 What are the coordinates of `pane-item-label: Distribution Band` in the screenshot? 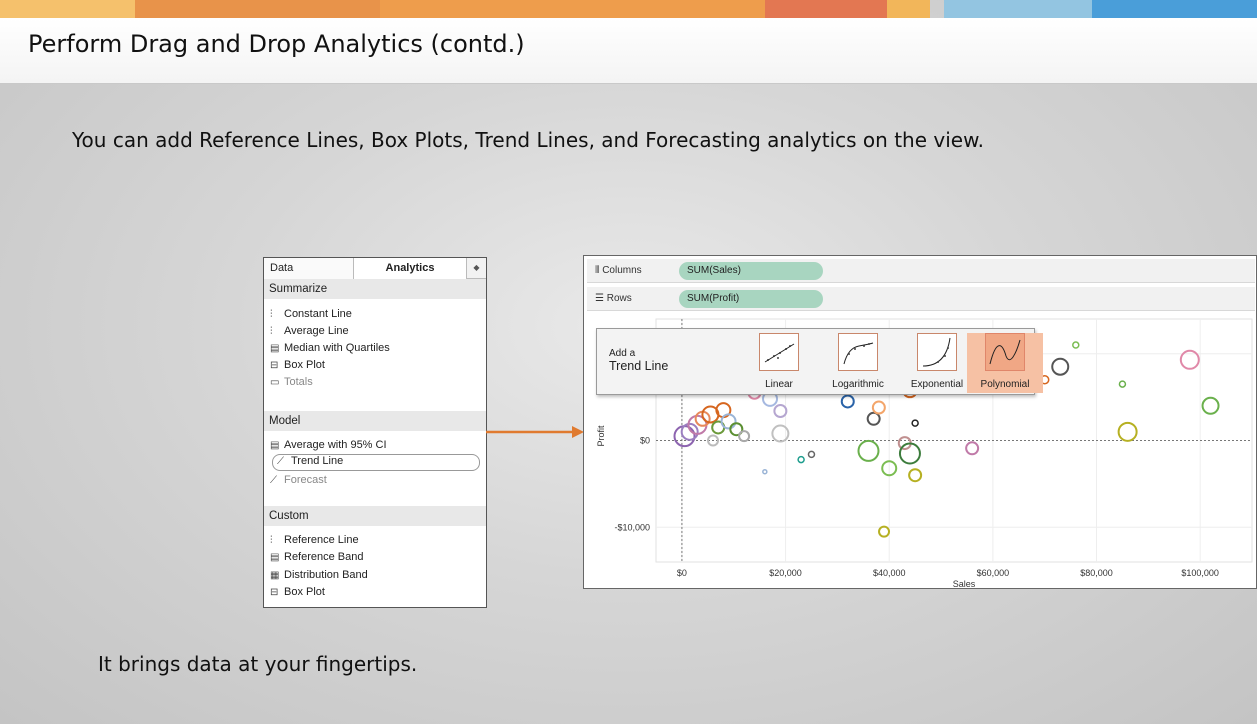 It's located at (326, 575).